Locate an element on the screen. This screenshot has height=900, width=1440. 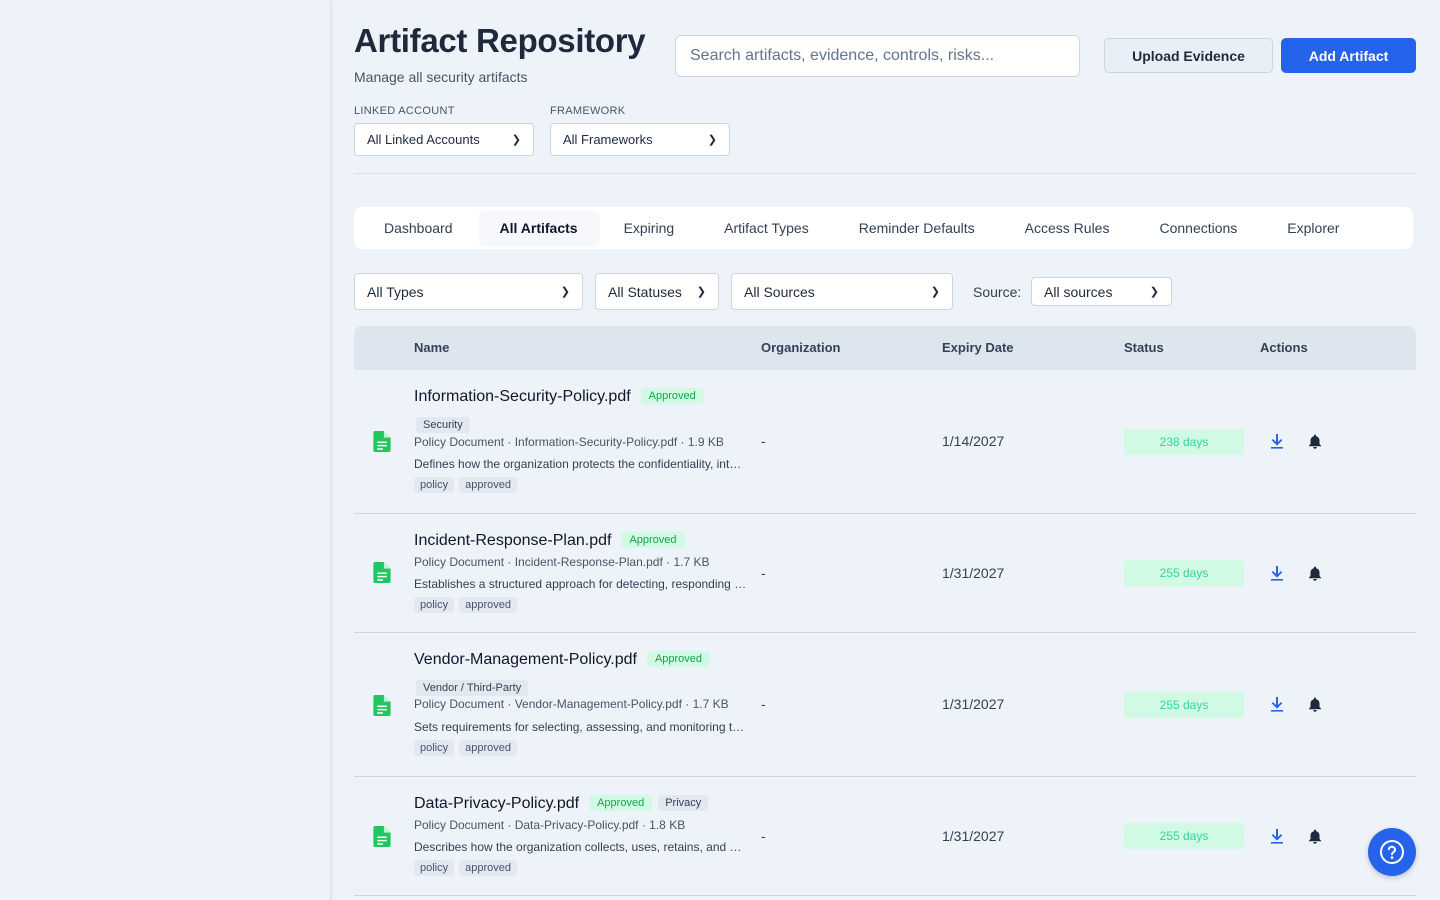
status-filter-value: All Statuses is located at coordinates (645, 291).